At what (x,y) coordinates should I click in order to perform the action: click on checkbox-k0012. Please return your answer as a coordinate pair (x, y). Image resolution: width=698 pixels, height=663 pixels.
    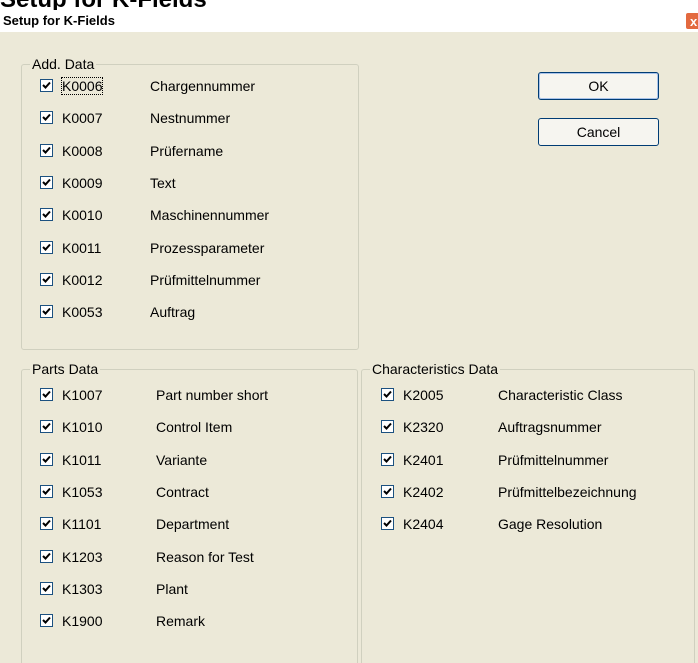
    Looking at the image, I should click on (46, 279).